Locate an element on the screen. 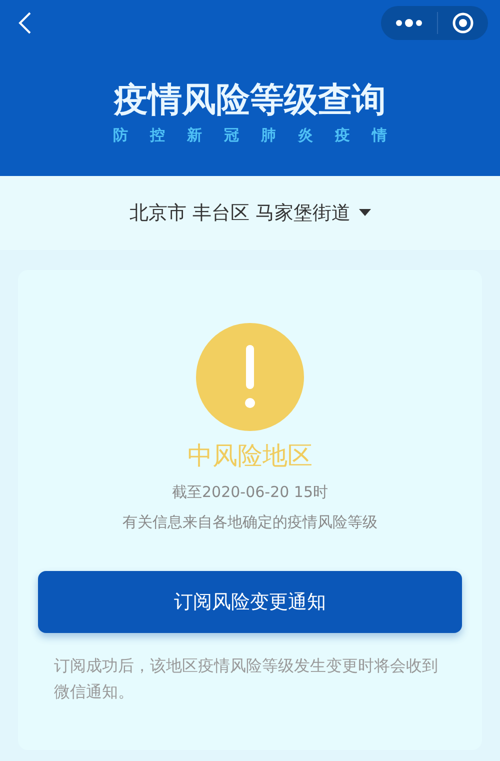 The height and width of the screenshot is (761, 500). subtitle-char: 新 is located at coordinates (194, 135).